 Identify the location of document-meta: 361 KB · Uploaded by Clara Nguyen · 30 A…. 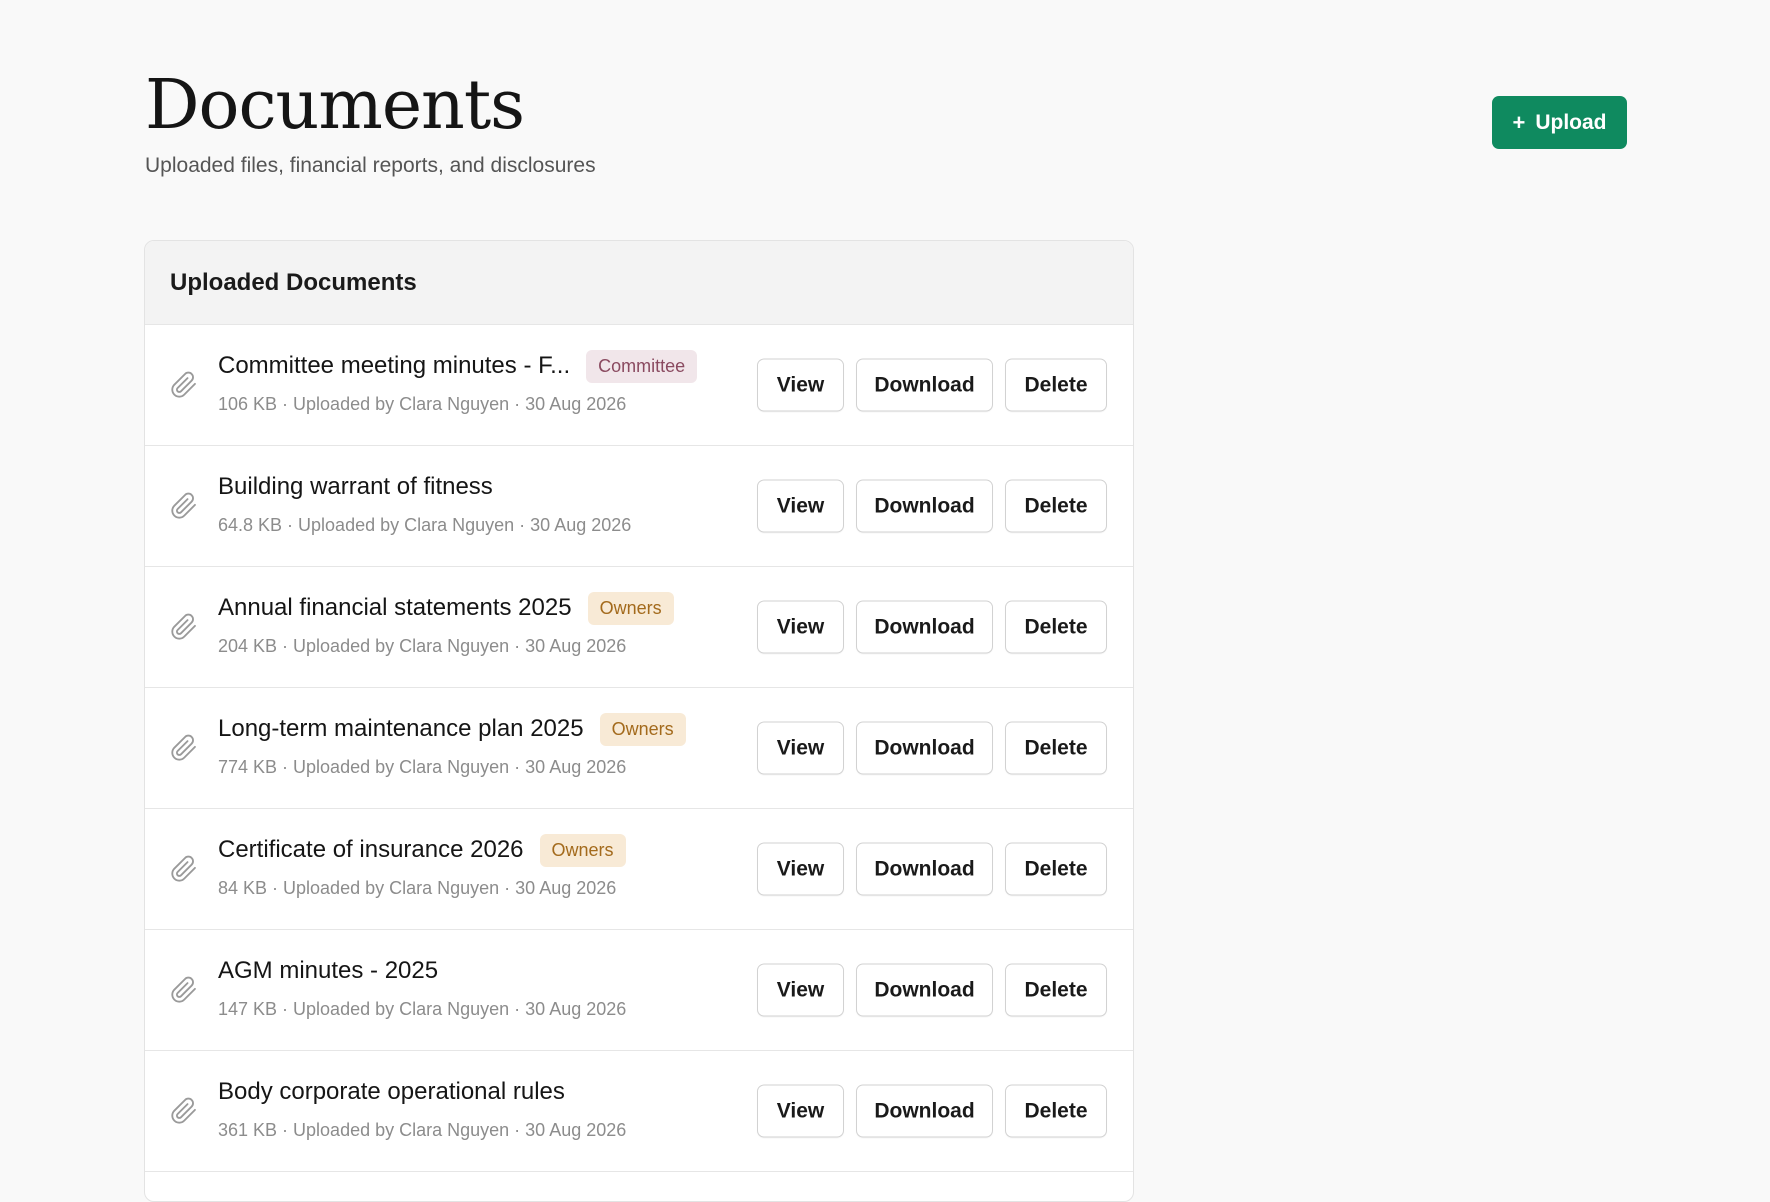
(422, 1130).